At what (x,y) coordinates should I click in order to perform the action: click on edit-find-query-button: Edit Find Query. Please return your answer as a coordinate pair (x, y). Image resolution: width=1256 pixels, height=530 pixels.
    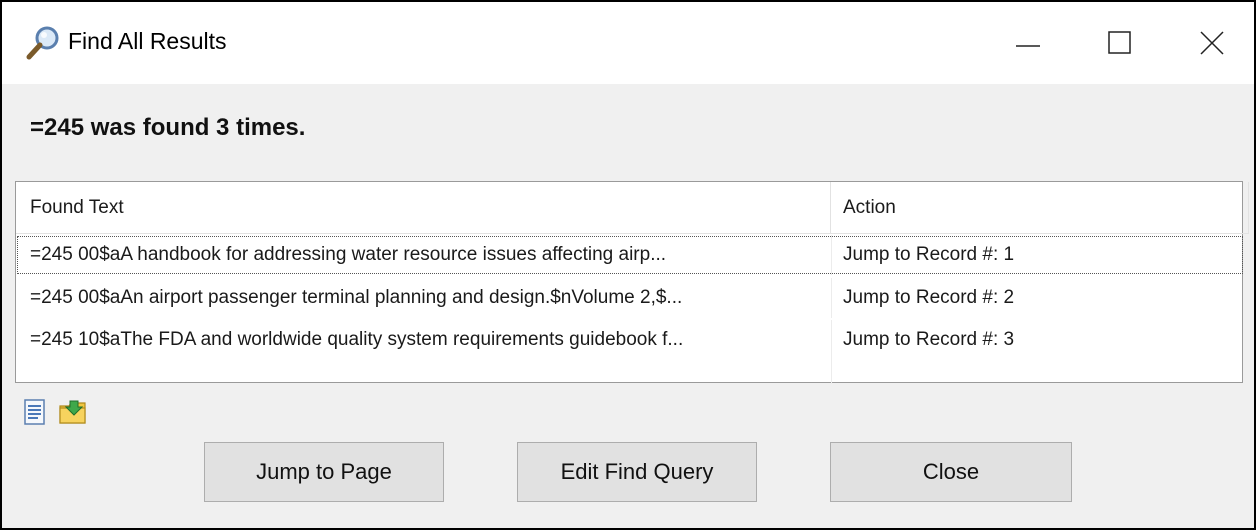
    Looking at the image, I should click on (637, 472).